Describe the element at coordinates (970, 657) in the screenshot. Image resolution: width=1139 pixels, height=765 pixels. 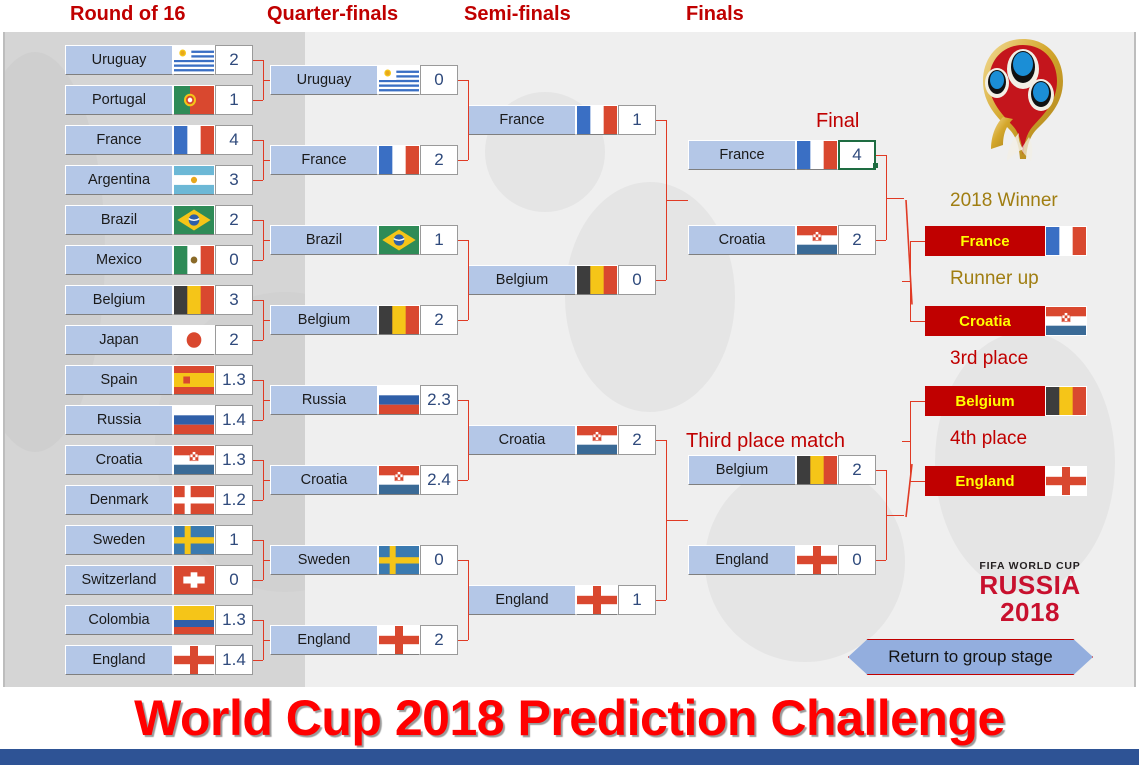
I see `return-to-group-stage-button: Return to group stage` at that location.